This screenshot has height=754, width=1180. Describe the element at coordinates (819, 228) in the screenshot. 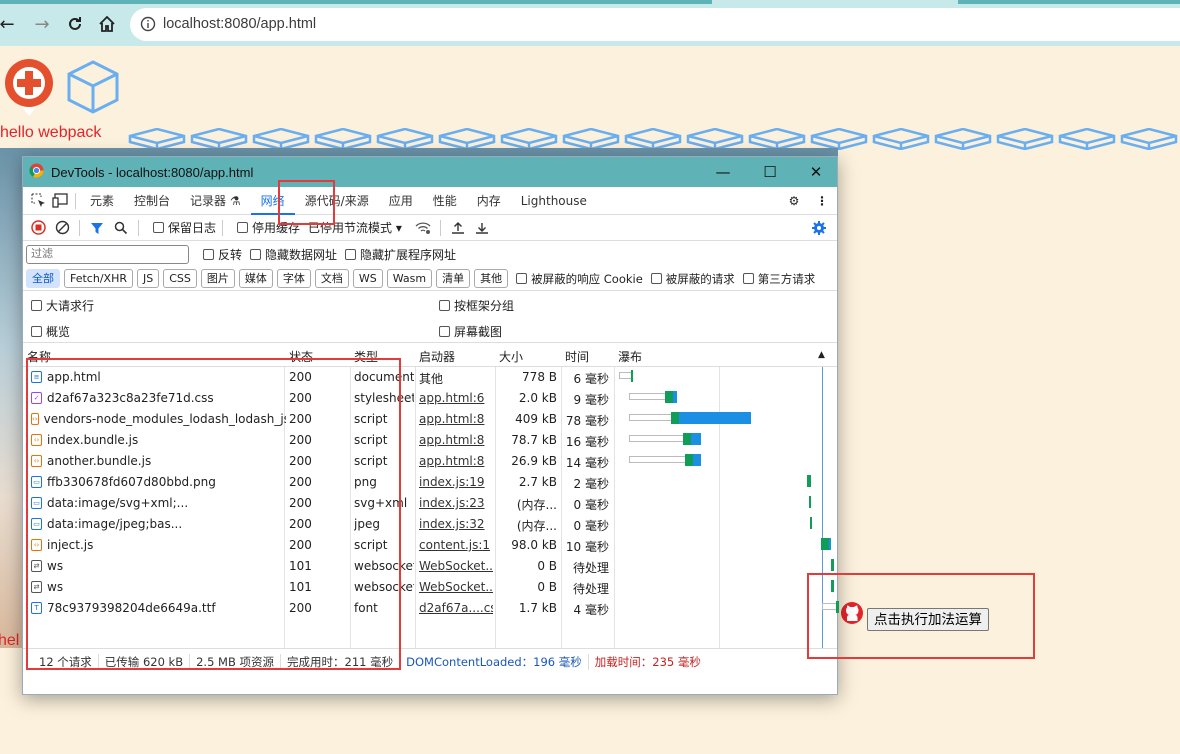

I see `network-settings-icon` at that location.